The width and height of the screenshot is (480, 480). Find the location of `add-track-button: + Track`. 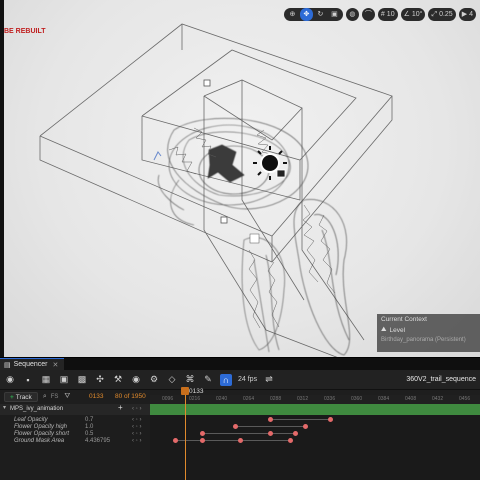

add-track-button: + Track is located at coordinates (21, 397).